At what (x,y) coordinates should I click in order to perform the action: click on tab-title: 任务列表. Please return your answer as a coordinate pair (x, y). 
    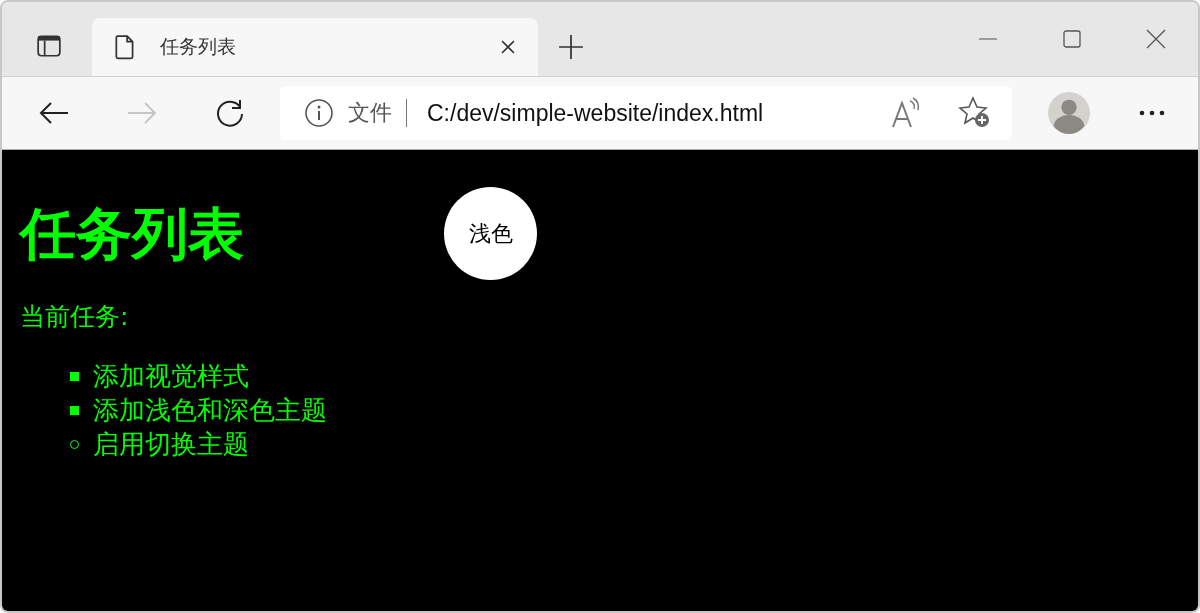
    Looking at the image, I should click on (198, 46).